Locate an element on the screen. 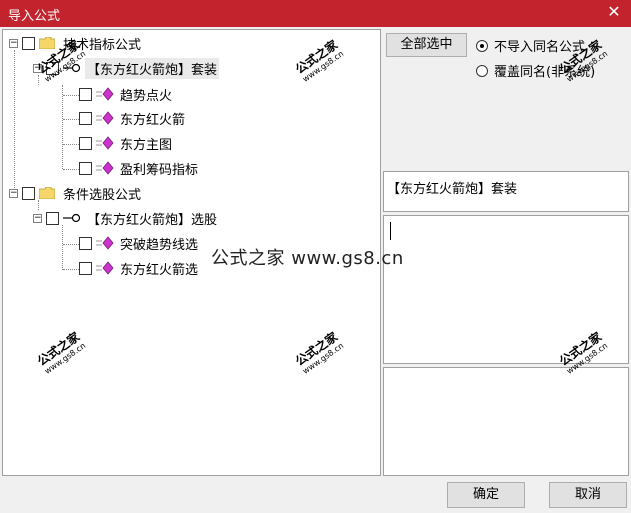 The width and height of the screenshot is (631, 513). tree-group-indicators: − 技术指标公式 is located at coordinates (76, 43).